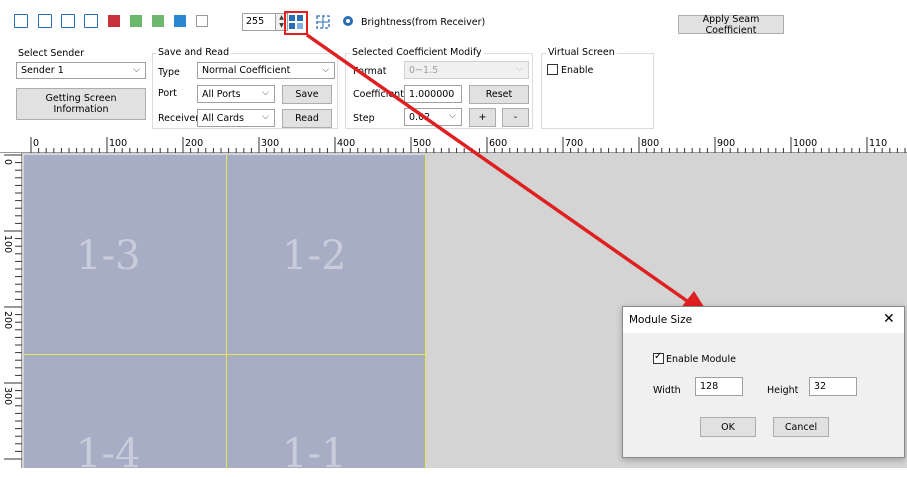 The width and height of the screenshot is (907, 477). What do you see at coordinates (417, 52) in the screenshot?
I see `coef-modify-title: Selected Coefficient Modify` at bounding box center [417, 52].